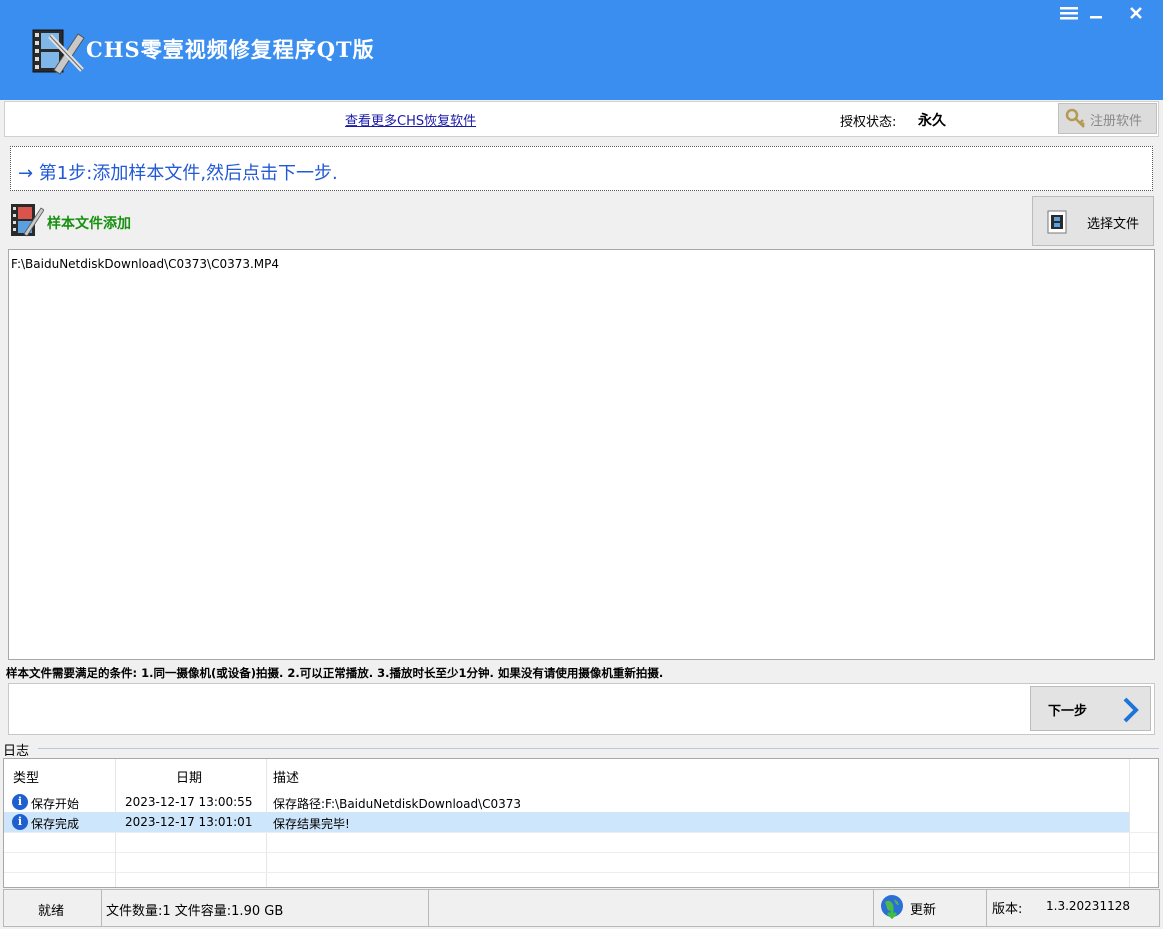  What do you see at coordinates (27, 220) in the screenshot?
I see `film-tools-icon` at bounding box center [27, 220].